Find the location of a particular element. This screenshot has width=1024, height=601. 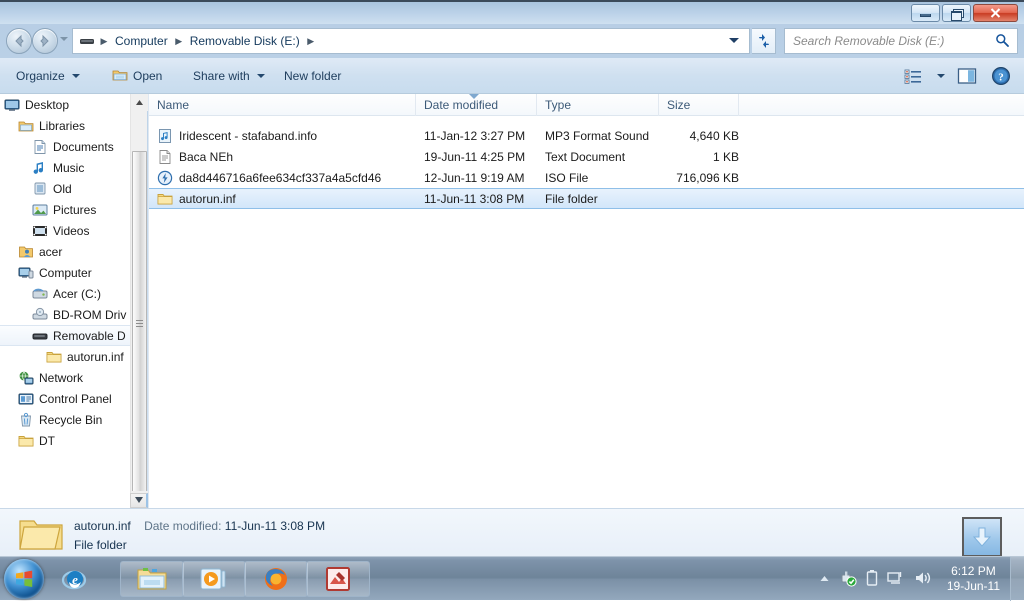

window-controls is located at coordinates (964, 13).